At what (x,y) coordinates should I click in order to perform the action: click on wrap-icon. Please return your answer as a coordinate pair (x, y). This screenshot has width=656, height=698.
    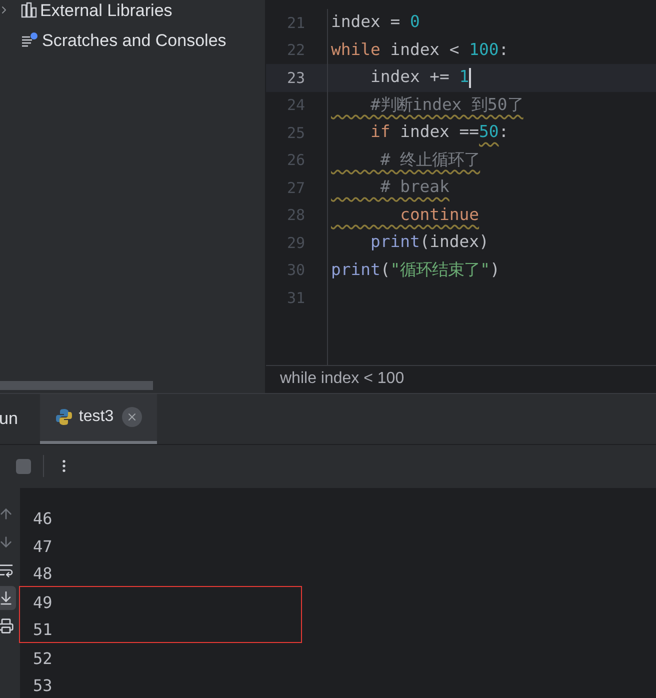
    Looking at the image, I should click on (7, 570).